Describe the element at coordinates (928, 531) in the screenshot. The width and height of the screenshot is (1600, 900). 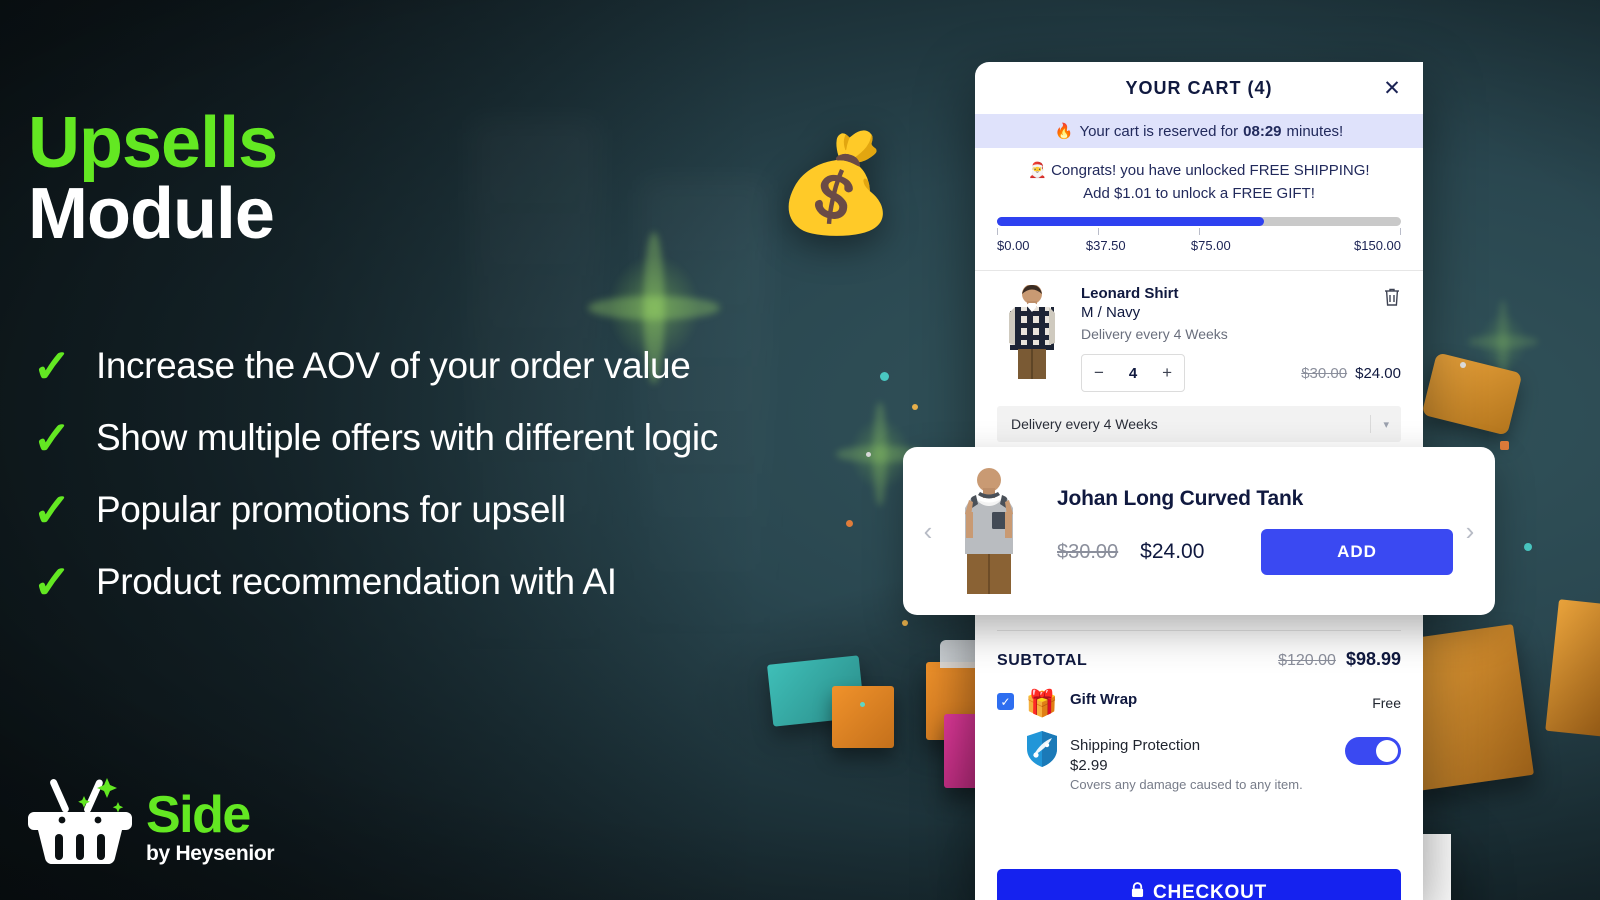
I see `upsell-prev-button: ‹` at that location.